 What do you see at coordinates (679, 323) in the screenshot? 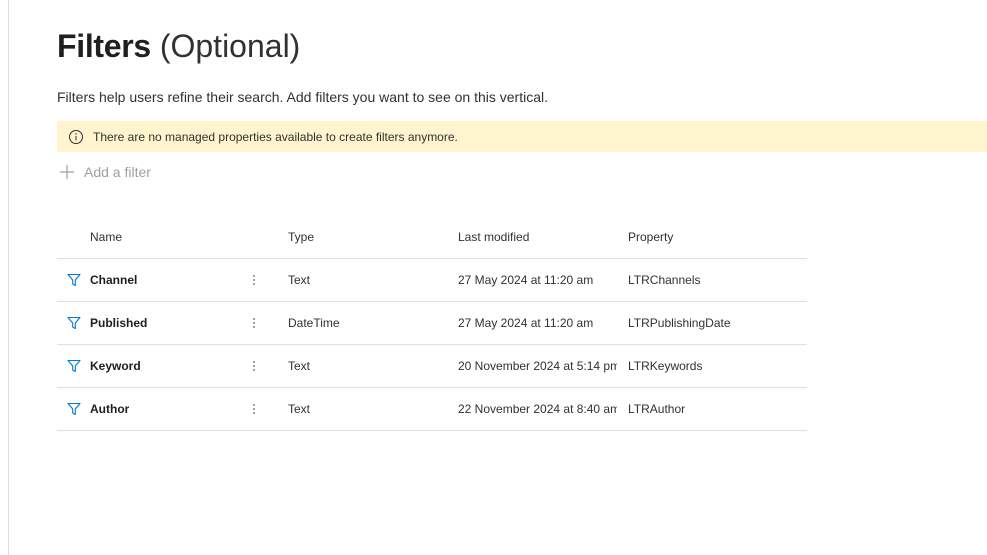
I see `filter-property: LTRPublishingDate` at bounding box center [679, 323].